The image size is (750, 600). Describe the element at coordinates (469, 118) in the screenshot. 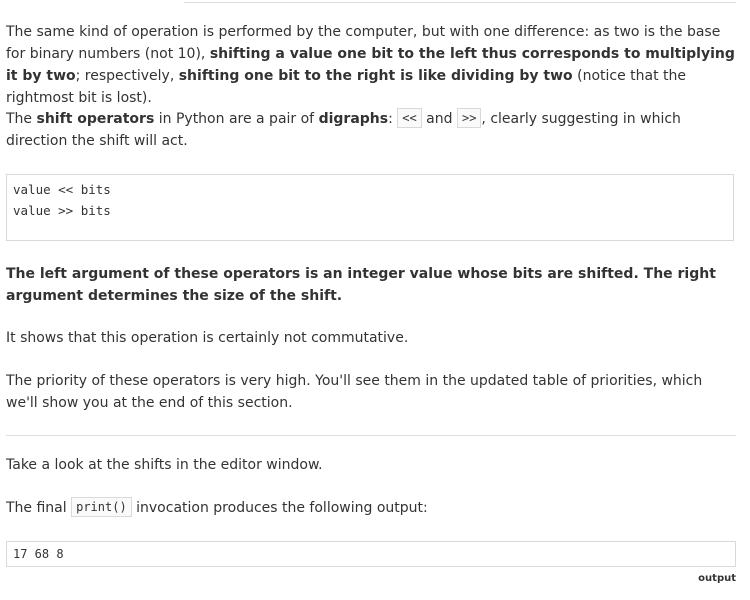

I see `inline-code-right-shift: >>` at that location.